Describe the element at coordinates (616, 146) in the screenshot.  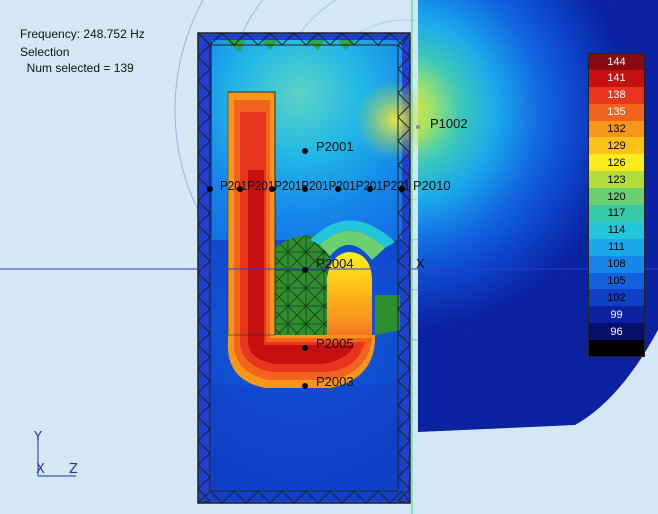
I see `legend-entry: 129` at that location.